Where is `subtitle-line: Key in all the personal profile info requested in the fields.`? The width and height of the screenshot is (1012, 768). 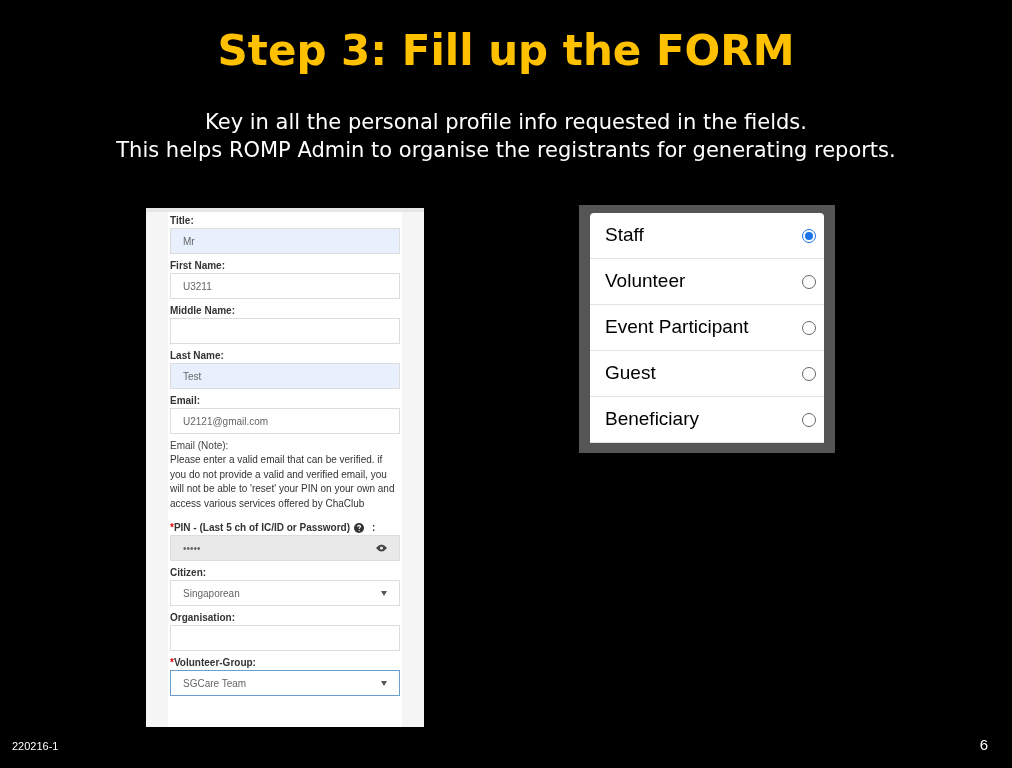
subtitle-line: Key in all the personal profile info requested in the fields. is located at coordinates (506, 122).